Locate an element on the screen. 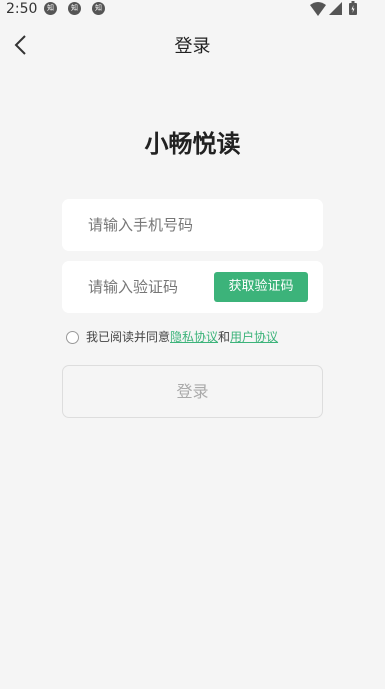  code-field: 获取验证码 is located at coordinates (192, 287).